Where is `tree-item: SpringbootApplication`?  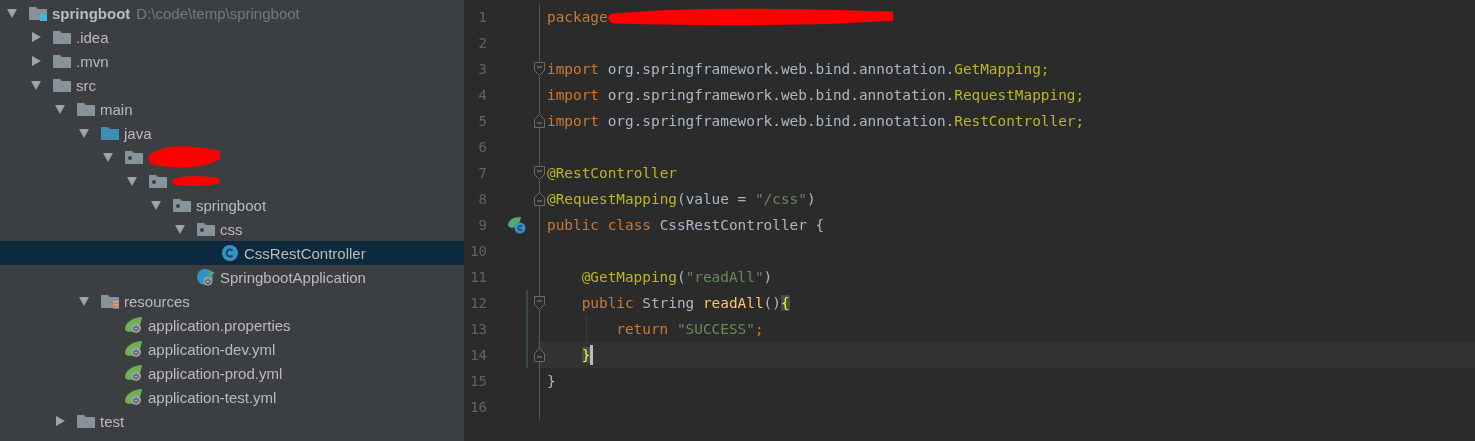
tree-item: SpringbootApplication is located at coordinates (232, 277).